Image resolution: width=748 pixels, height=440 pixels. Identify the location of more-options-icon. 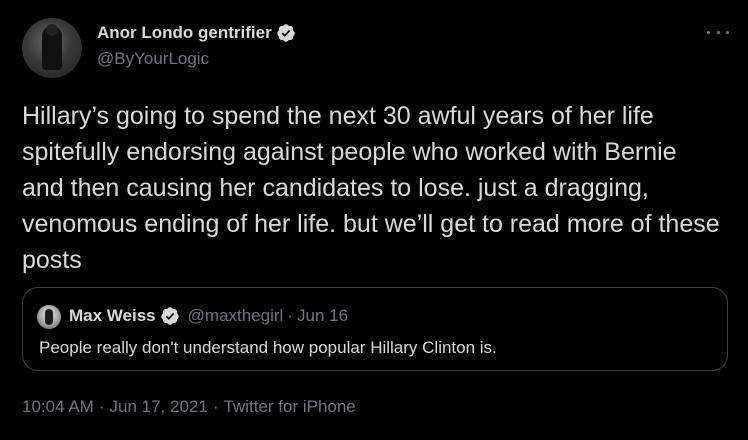
(718, 32).